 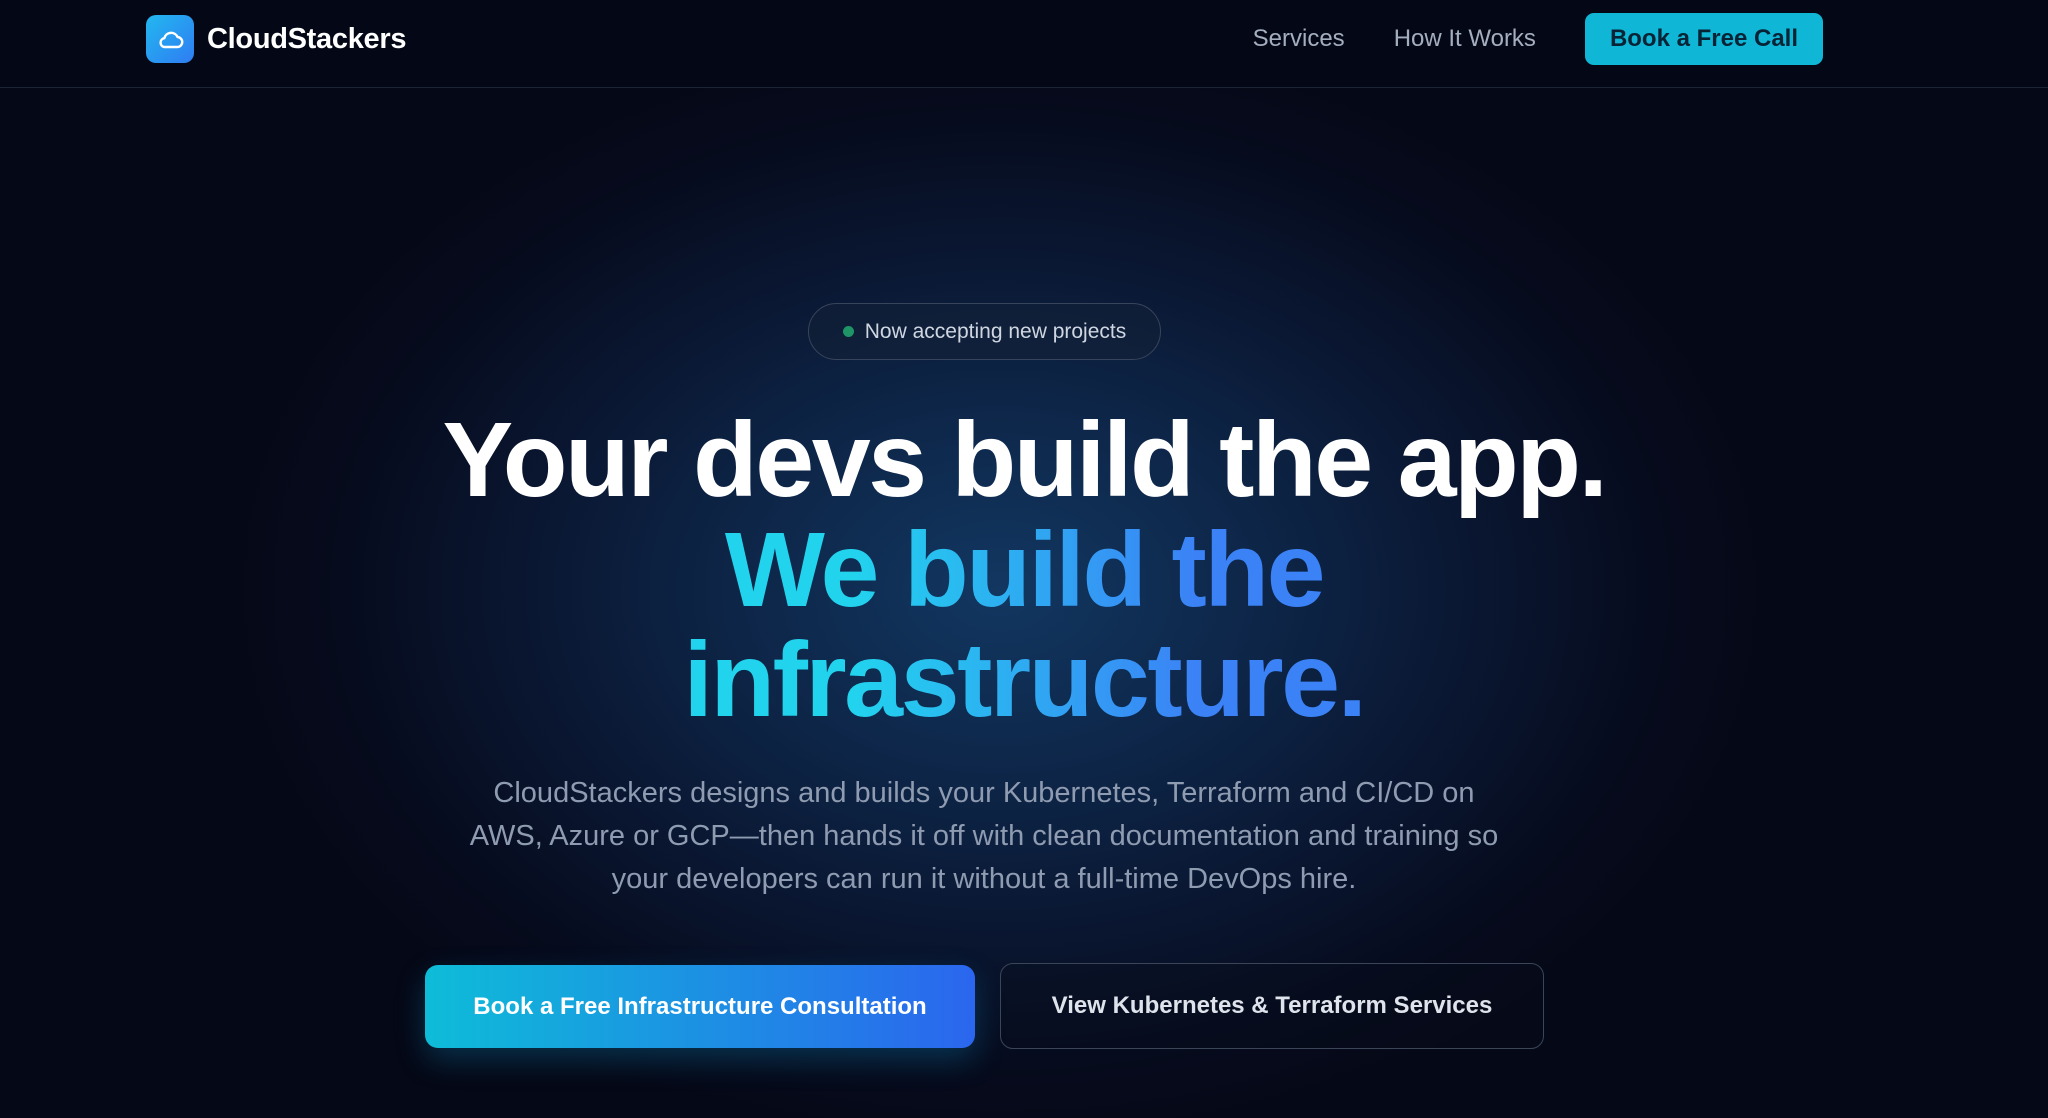 I want to click on status-dot, so click(x=848, y=331).